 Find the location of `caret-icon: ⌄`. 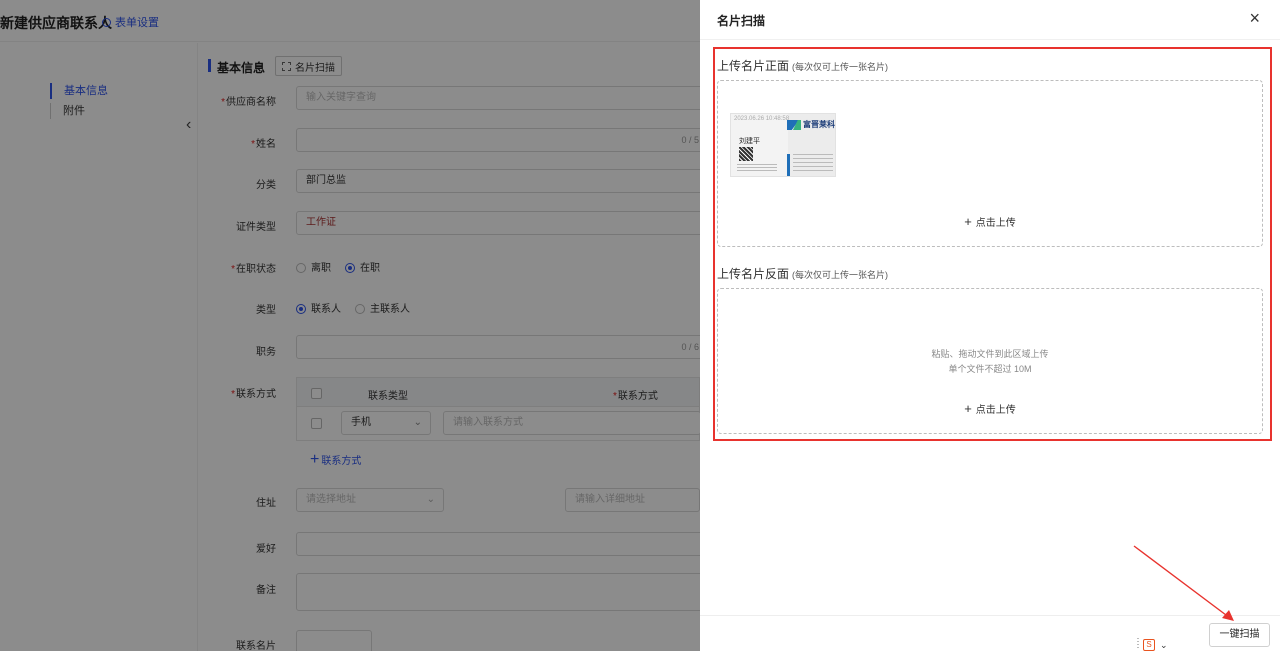

caret-icon: ⌄ is located at coordinates (1164, 645).